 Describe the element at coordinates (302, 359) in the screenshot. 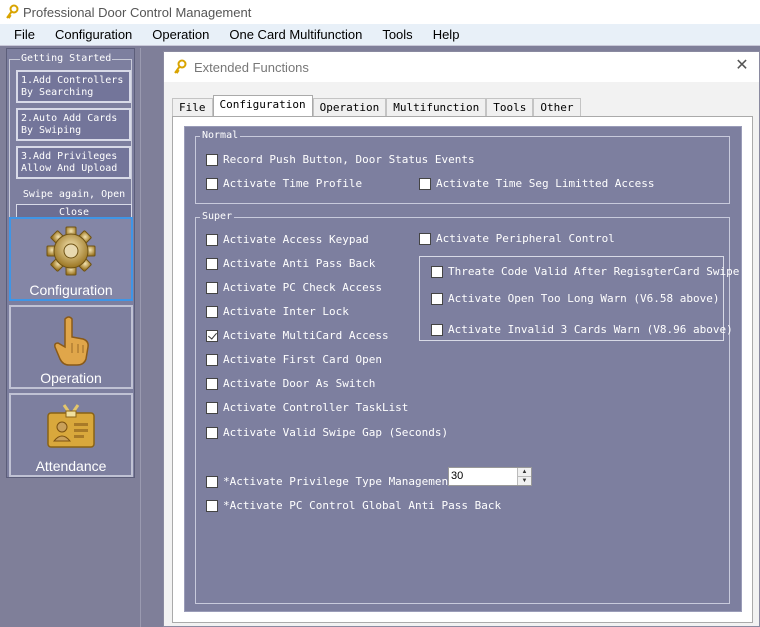

I see `checkbox-label: Activate First Card Open` at that location.